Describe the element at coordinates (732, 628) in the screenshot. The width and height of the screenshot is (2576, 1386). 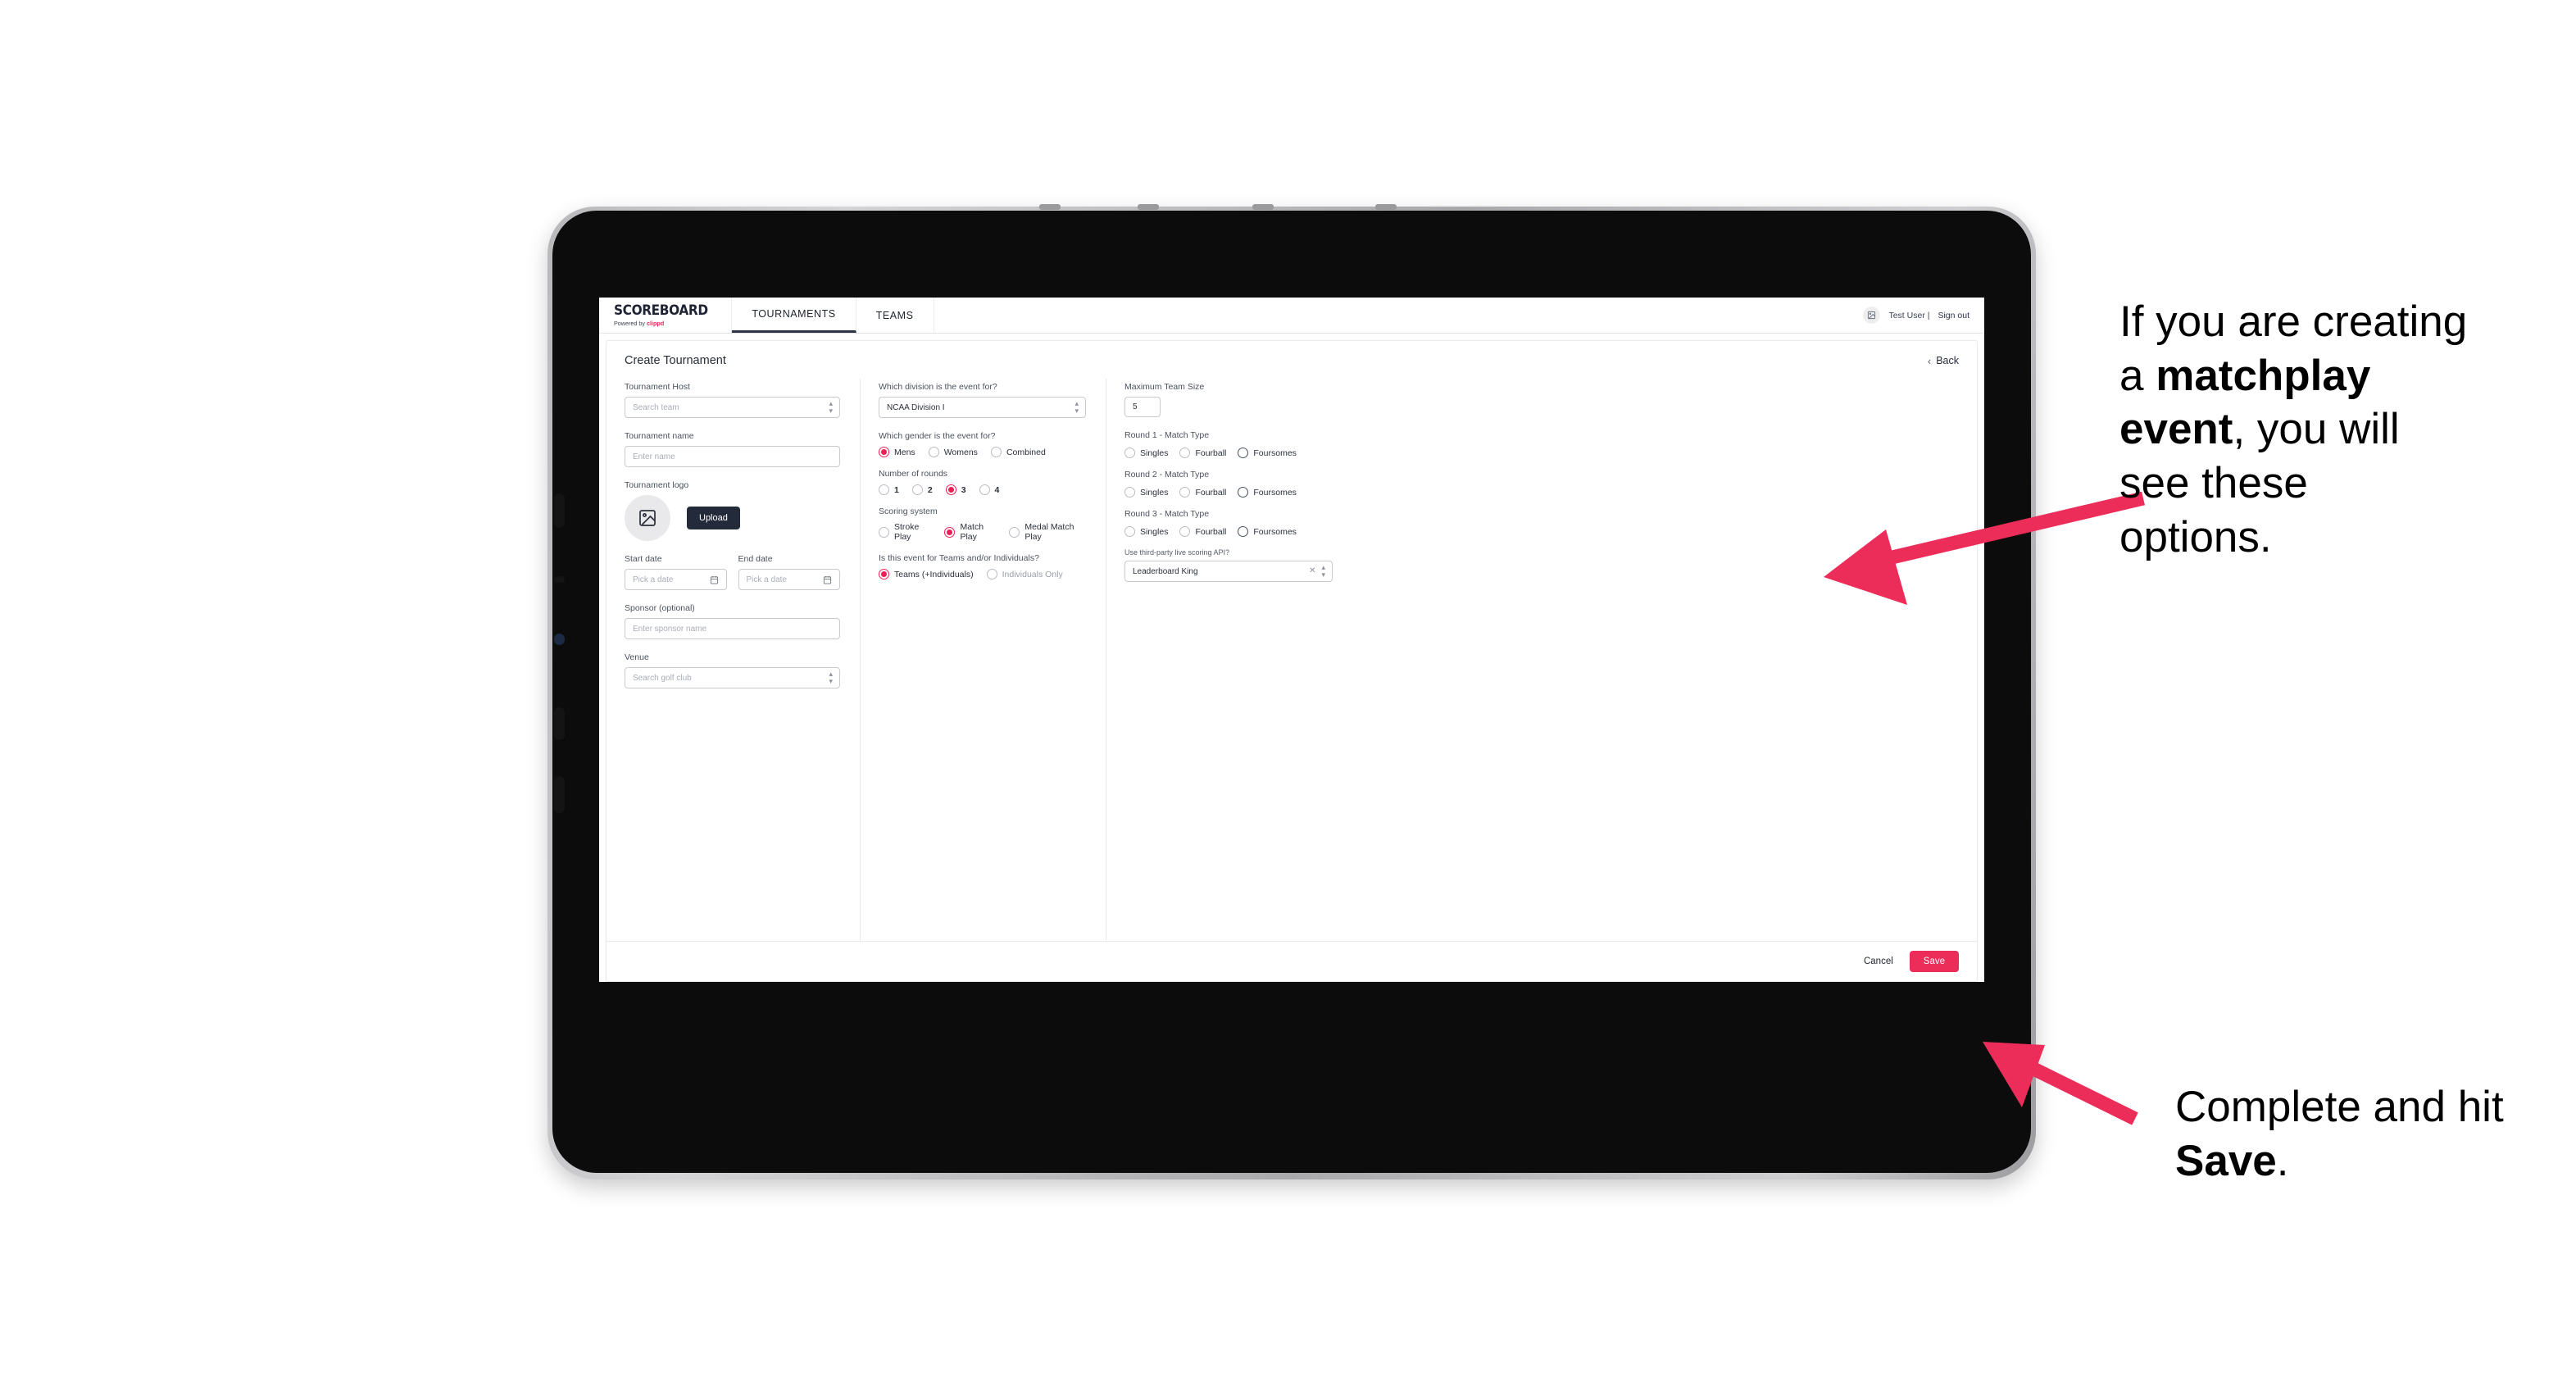
I see `sponsor-input: Enter sponsor name` at that location.